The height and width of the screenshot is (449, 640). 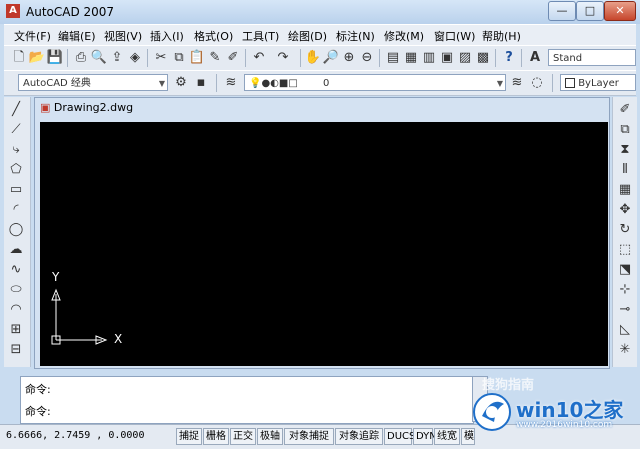 What do you see at coordinates (509, 58) in the screenshot?
I see `help-icon: ?` at bounding box center [509, 58].